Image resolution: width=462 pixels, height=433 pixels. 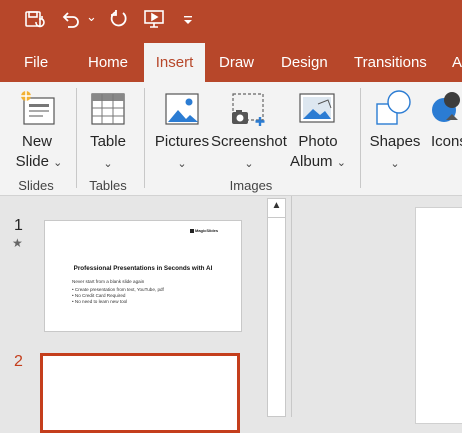 I want to click on table-button: Table ⌄, so click(x=108, y=131).